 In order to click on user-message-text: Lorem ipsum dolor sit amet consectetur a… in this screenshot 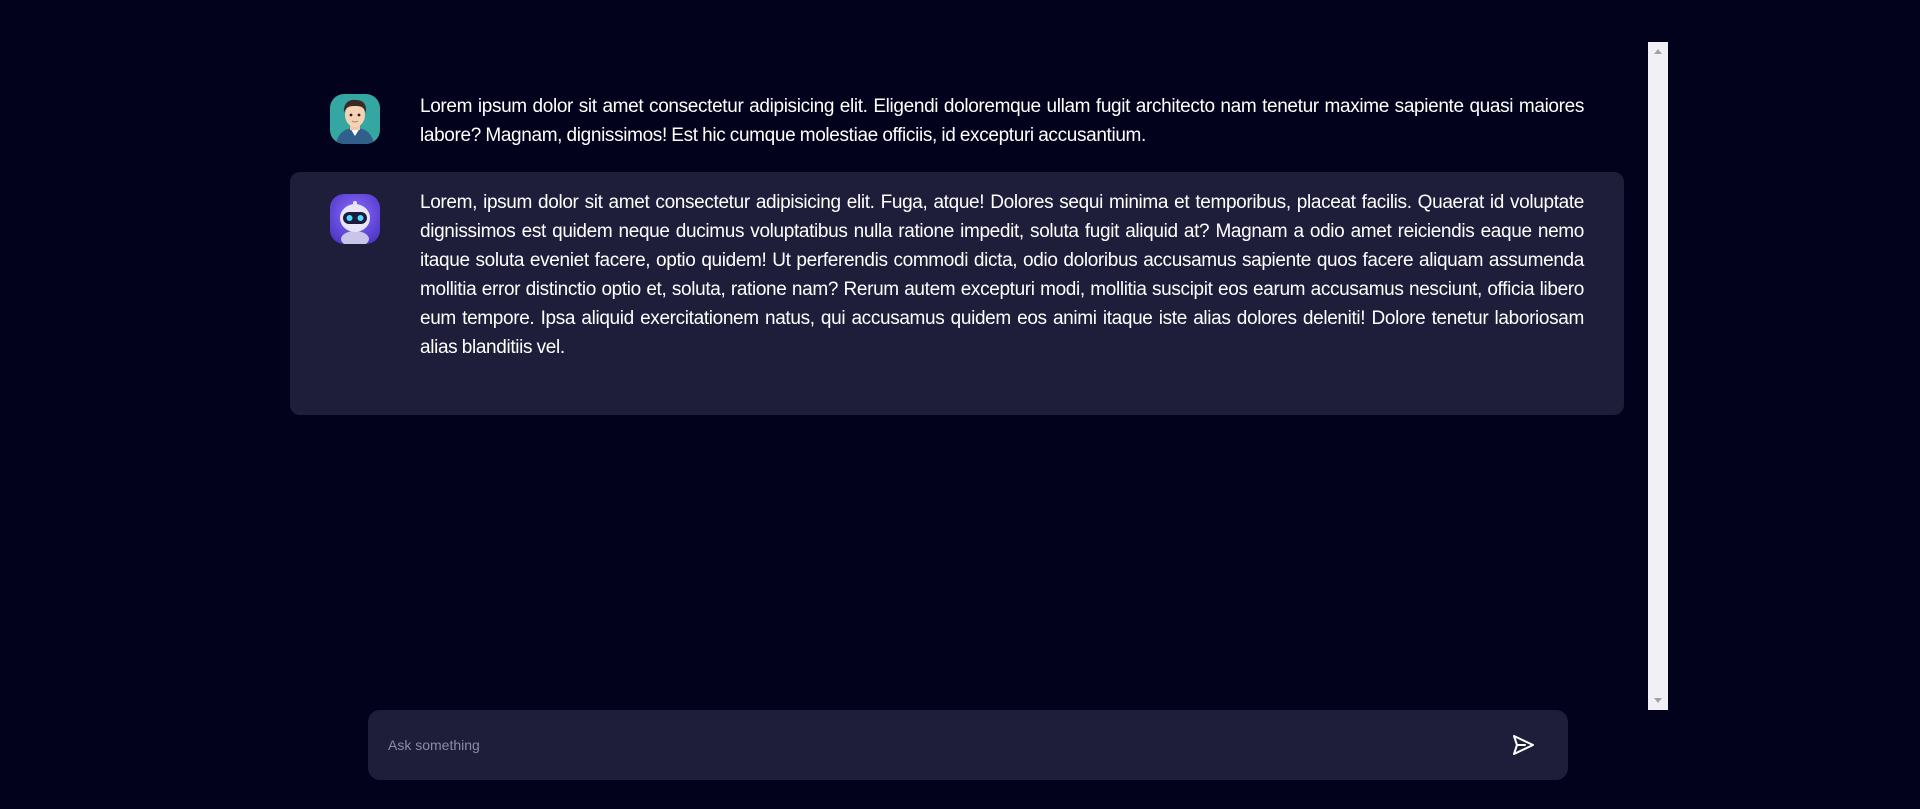, I will do `click(1002, 121)`.